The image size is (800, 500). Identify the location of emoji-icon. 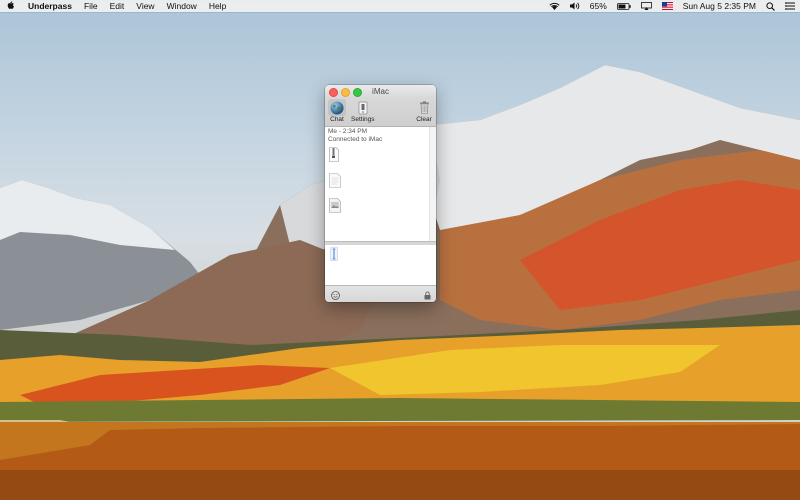
(335, 295).